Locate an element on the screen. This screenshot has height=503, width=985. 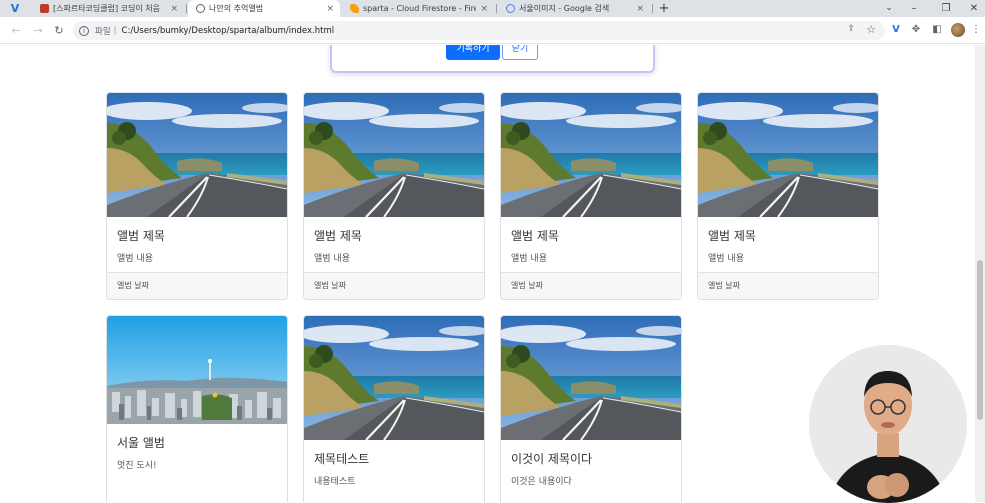
forward-arrow-icon: → is located at coordinates (38, 30).